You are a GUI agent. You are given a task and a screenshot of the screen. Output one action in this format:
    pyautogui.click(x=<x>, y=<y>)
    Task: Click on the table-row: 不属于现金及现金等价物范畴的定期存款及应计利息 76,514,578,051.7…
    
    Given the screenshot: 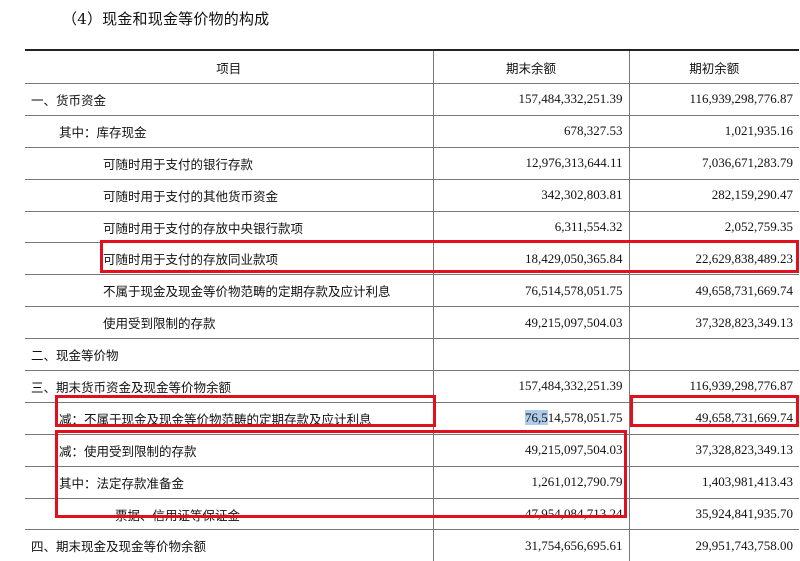 What is the action you would take?
    pyautogui.click(x=412, y=291)
    